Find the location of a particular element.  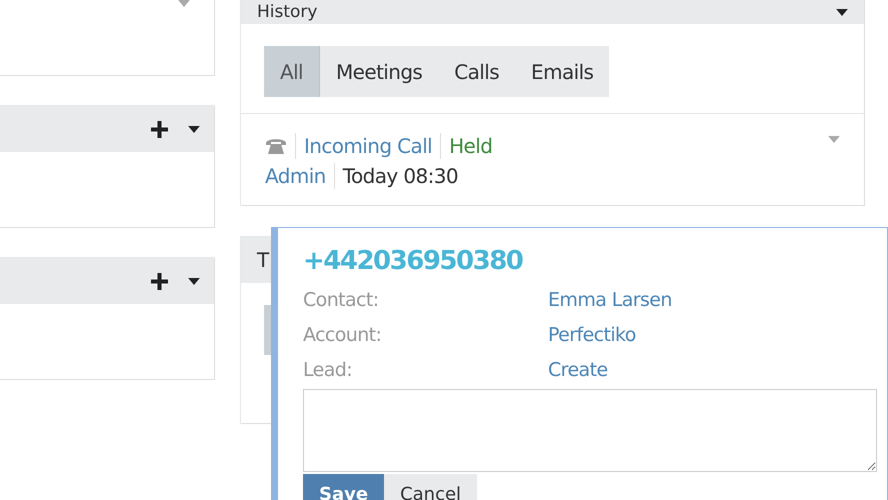

tab: Meetings is located at coordinates (379, 71).